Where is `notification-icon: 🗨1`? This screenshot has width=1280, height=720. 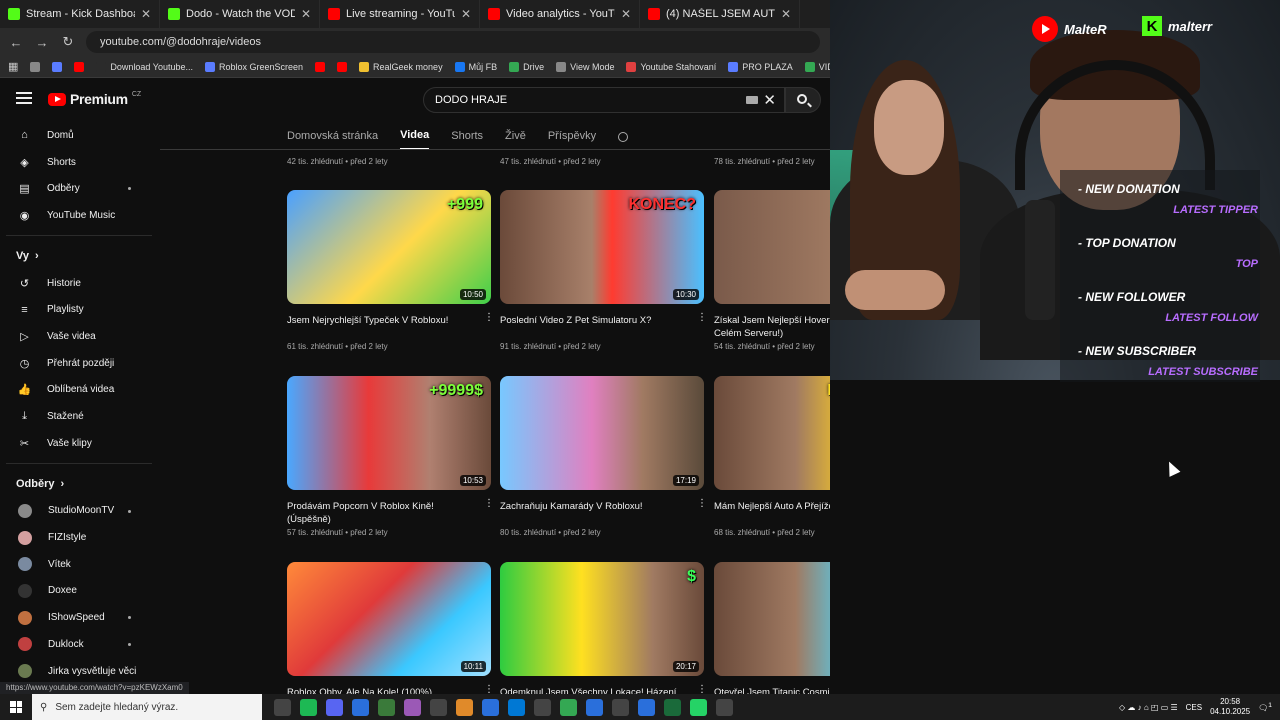
notification-icon: 🗨1 is located at coordinates (1265, 707).